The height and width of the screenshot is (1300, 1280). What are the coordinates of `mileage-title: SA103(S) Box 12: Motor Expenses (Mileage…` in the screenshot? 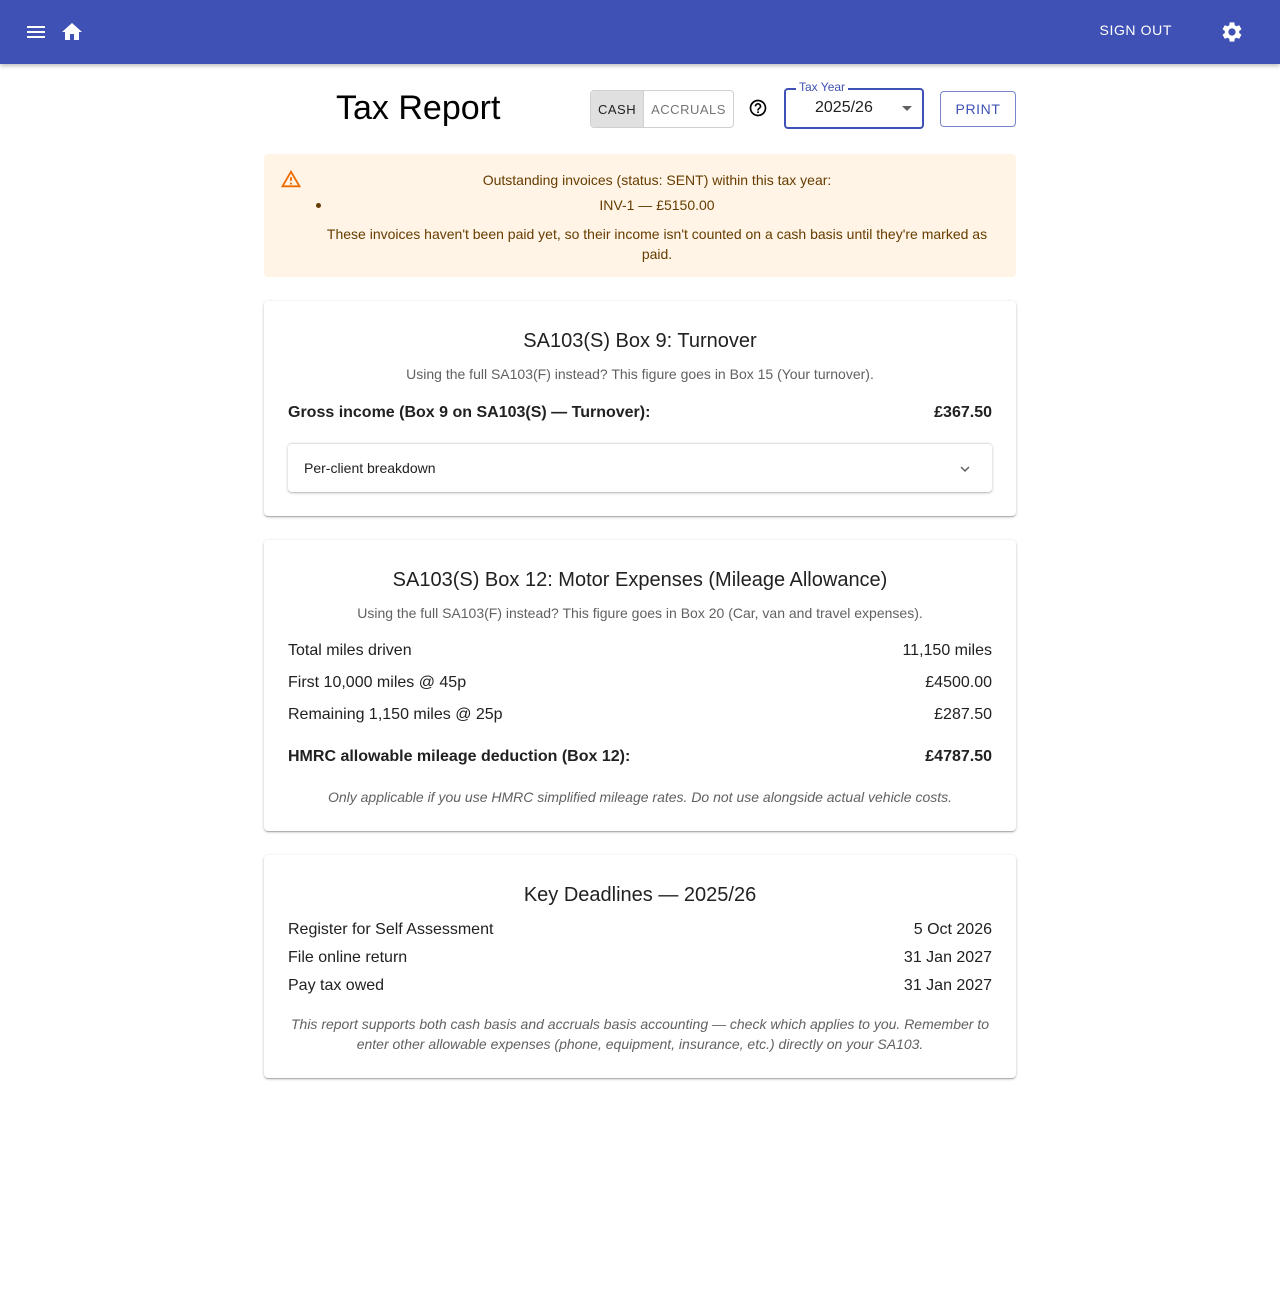 It's located at (640, 580).